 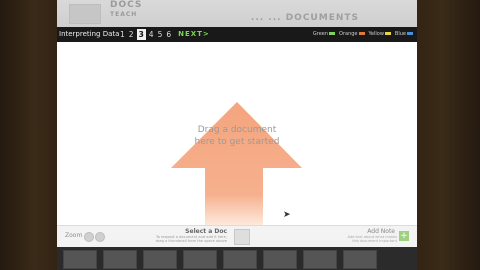 I want to click on zoom-label: Zoom, so click(x=74, y=235).